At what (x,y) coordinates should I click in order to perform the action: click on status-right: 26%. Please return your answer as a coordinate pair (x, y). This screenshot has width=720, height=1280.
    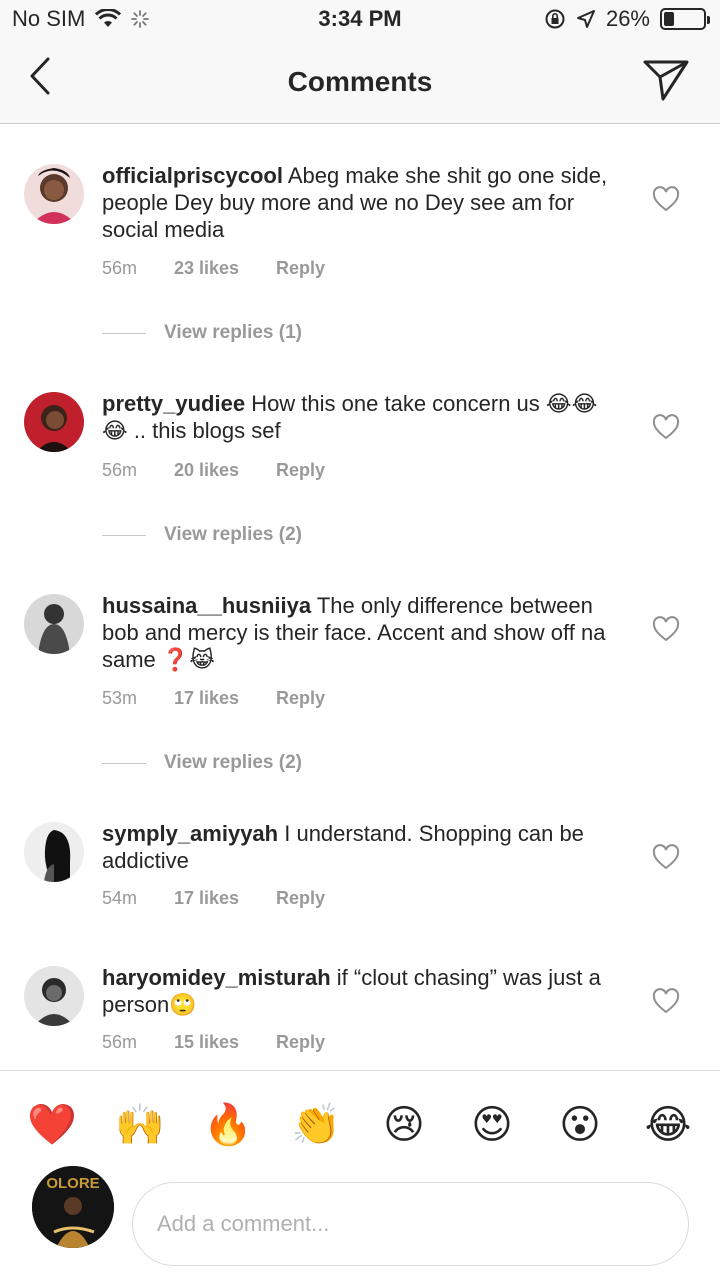
    Looking at the image, I should click on (627, 19).